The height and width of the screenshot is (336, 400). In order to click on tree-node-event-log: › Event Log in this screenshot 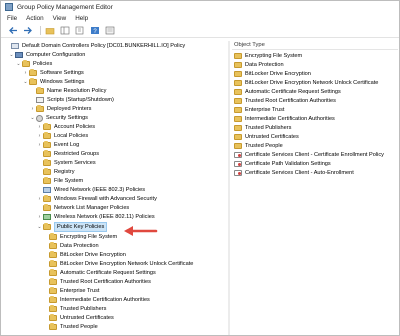, I will do `click(58, 145)`.